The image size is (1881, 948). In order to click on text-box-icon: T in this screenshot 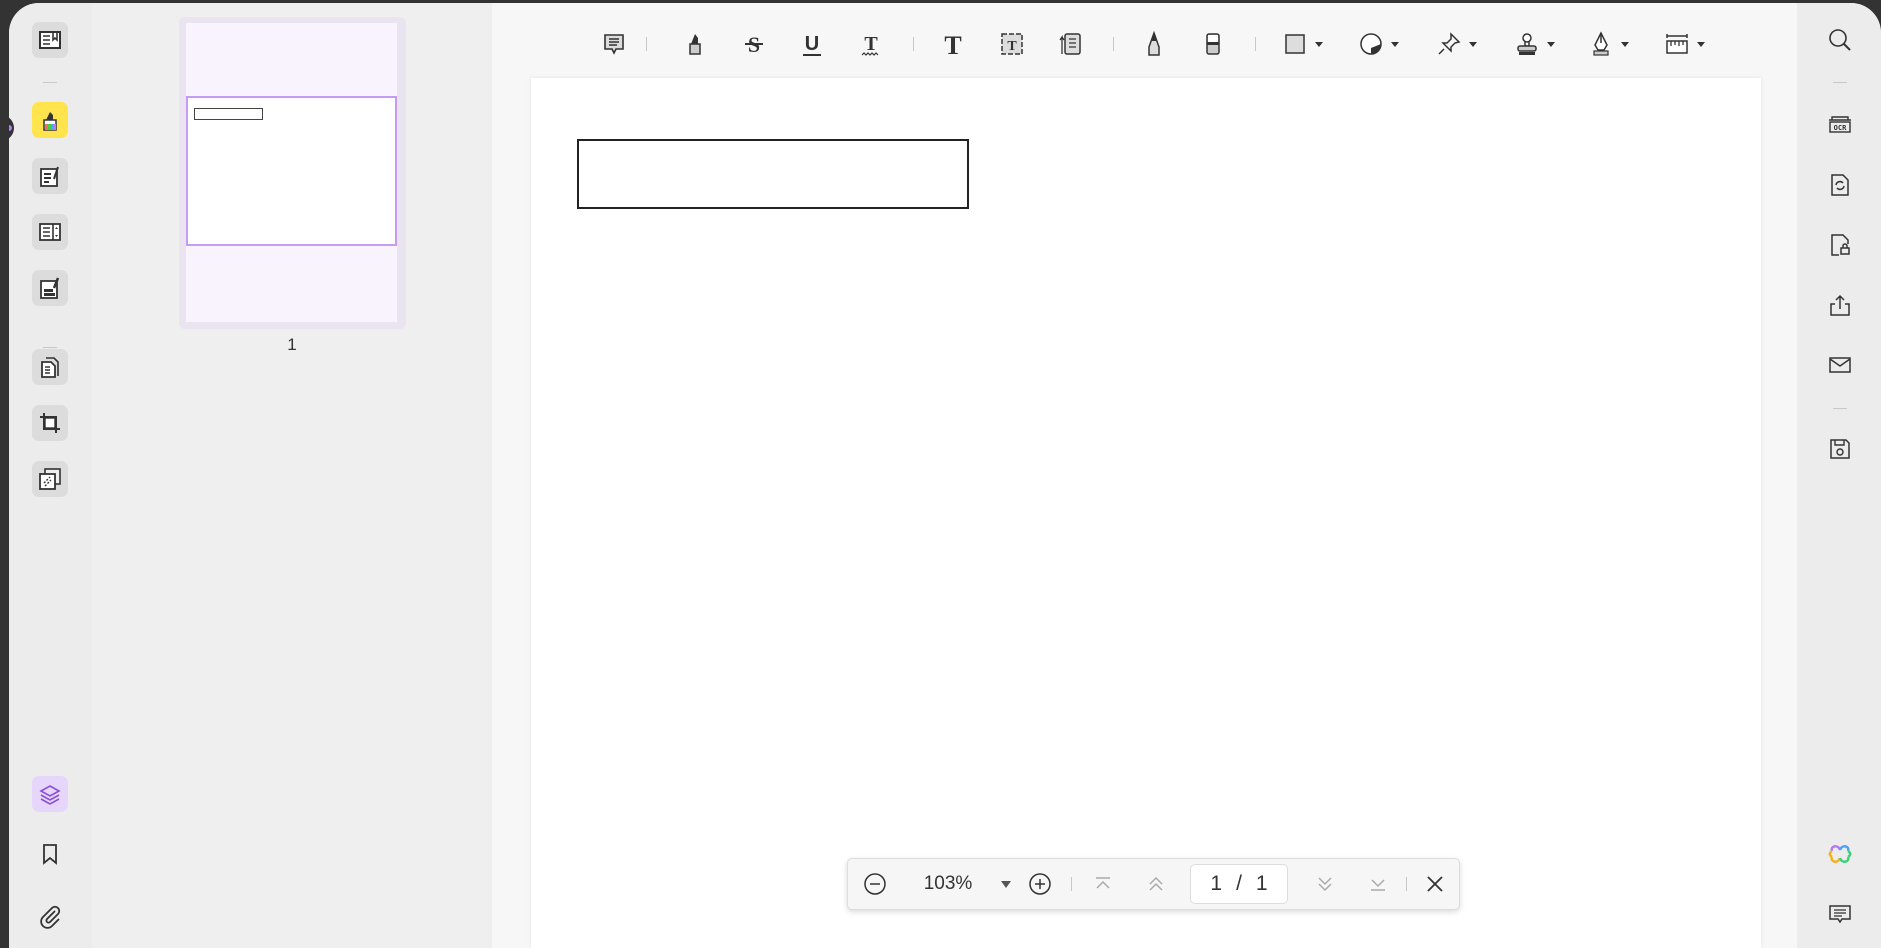, I will do `click(1012, 44)`.